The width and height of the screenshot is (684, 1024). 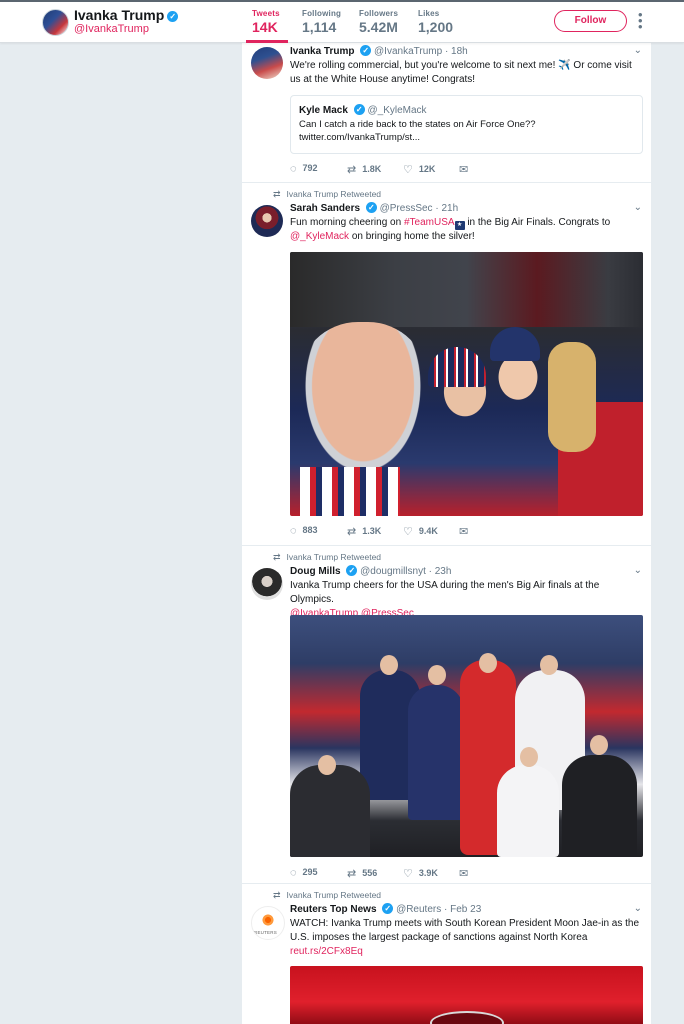 I want to click on reuters-logo-icon, so click(x=268, y=920).